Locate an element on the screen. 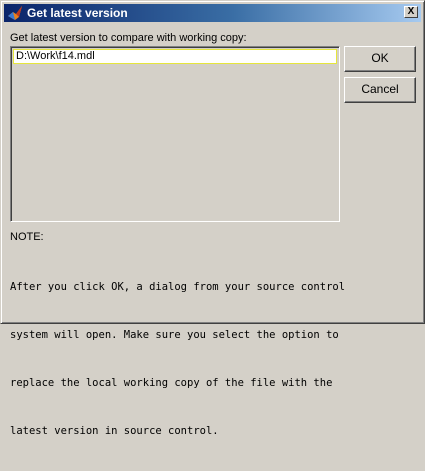  cancel-button: Cancel is located at coordinates (380, 90).